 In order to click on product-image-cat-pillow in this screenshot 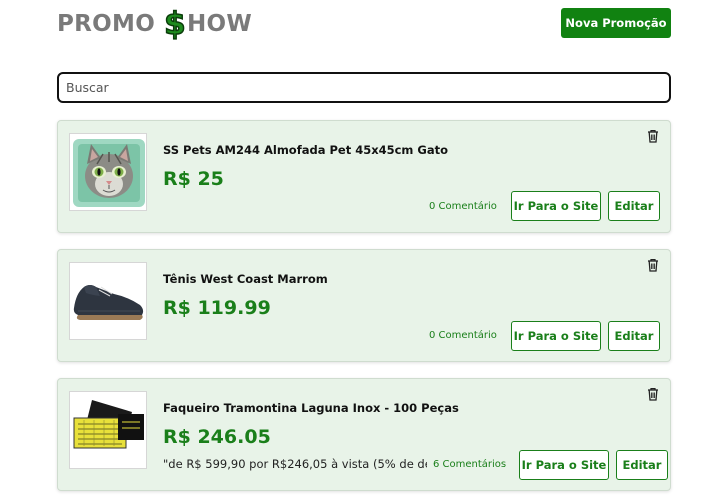, I will do `click(108, 172)`.